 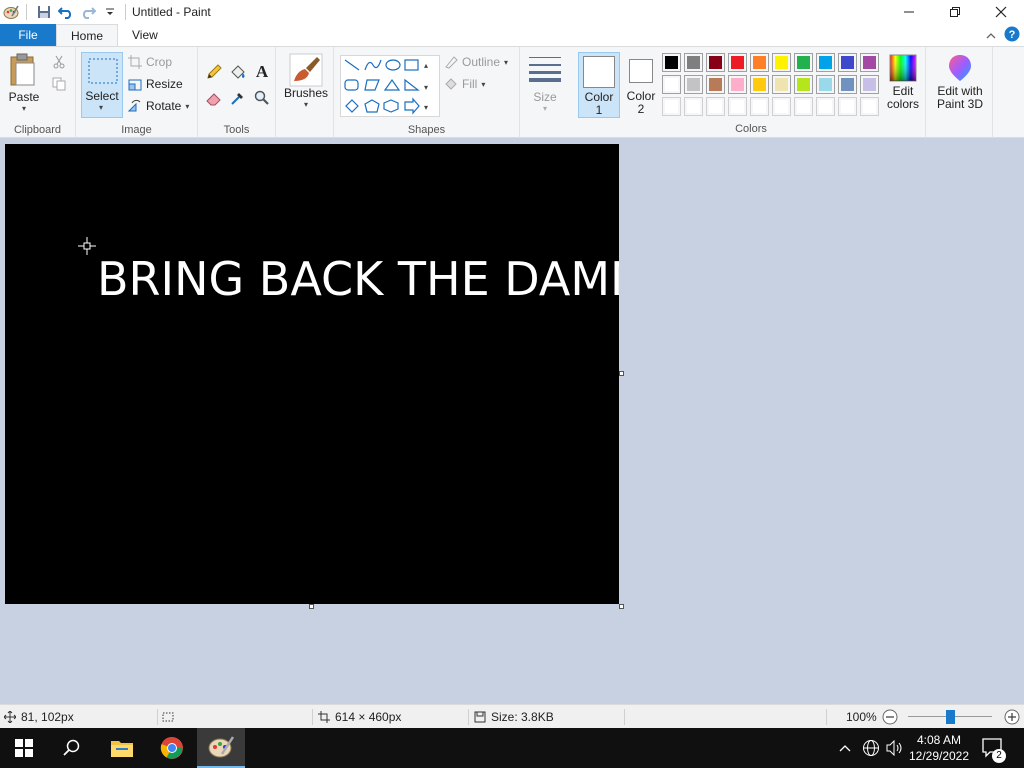 I want to click on fill-dropdown-icon: ▾, so click(x=483, y=84).